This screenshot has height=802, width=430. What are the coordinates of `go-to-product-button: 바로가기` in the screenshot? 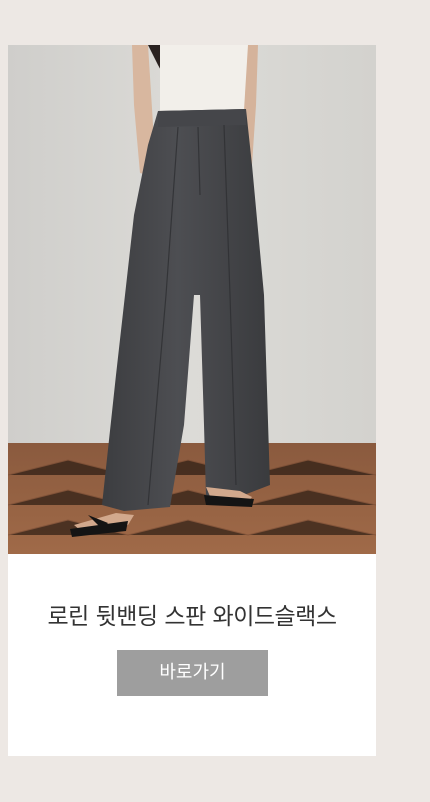 It's located at (192, 673).